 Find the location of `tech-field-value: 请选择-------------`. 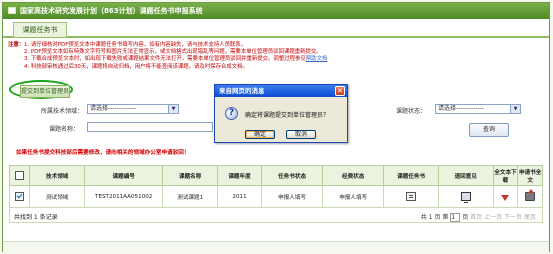

tech-field-value: 请选择------------- is located at coordinates (113, 108).